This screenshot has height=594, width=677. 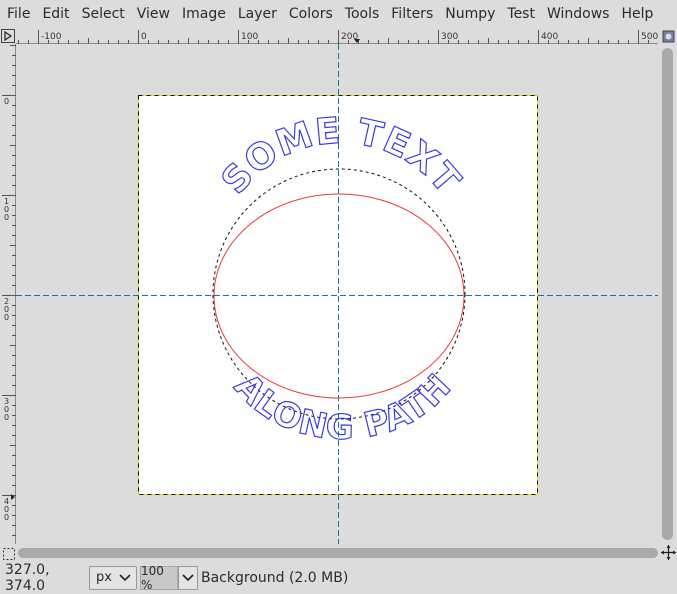 I want to click on horizontal-scrollbar, so click(x=338, y=553).